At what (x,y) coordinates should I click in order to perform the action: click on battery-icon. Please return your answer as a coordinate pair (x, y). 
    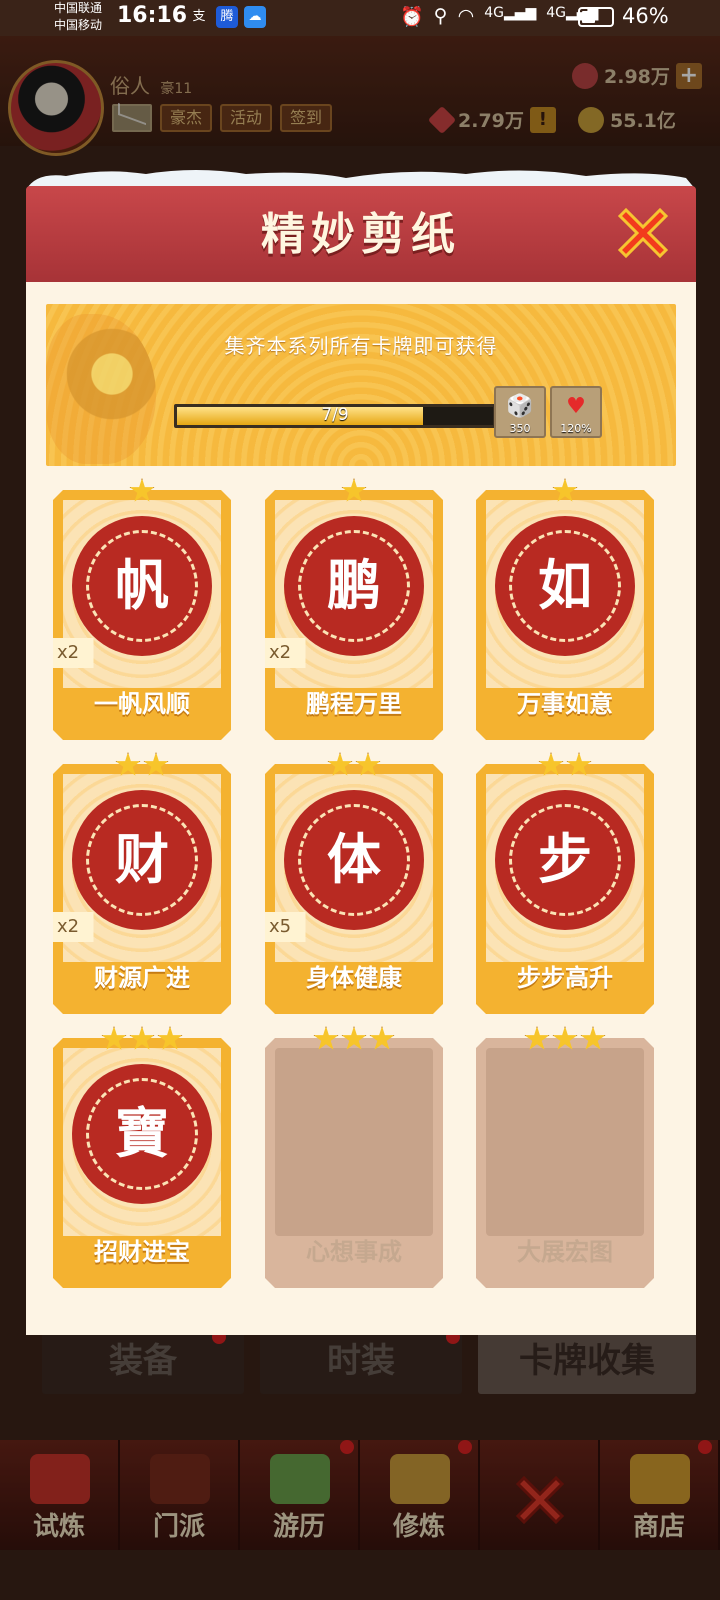
    Looking at the image, I should click on (596, 17).